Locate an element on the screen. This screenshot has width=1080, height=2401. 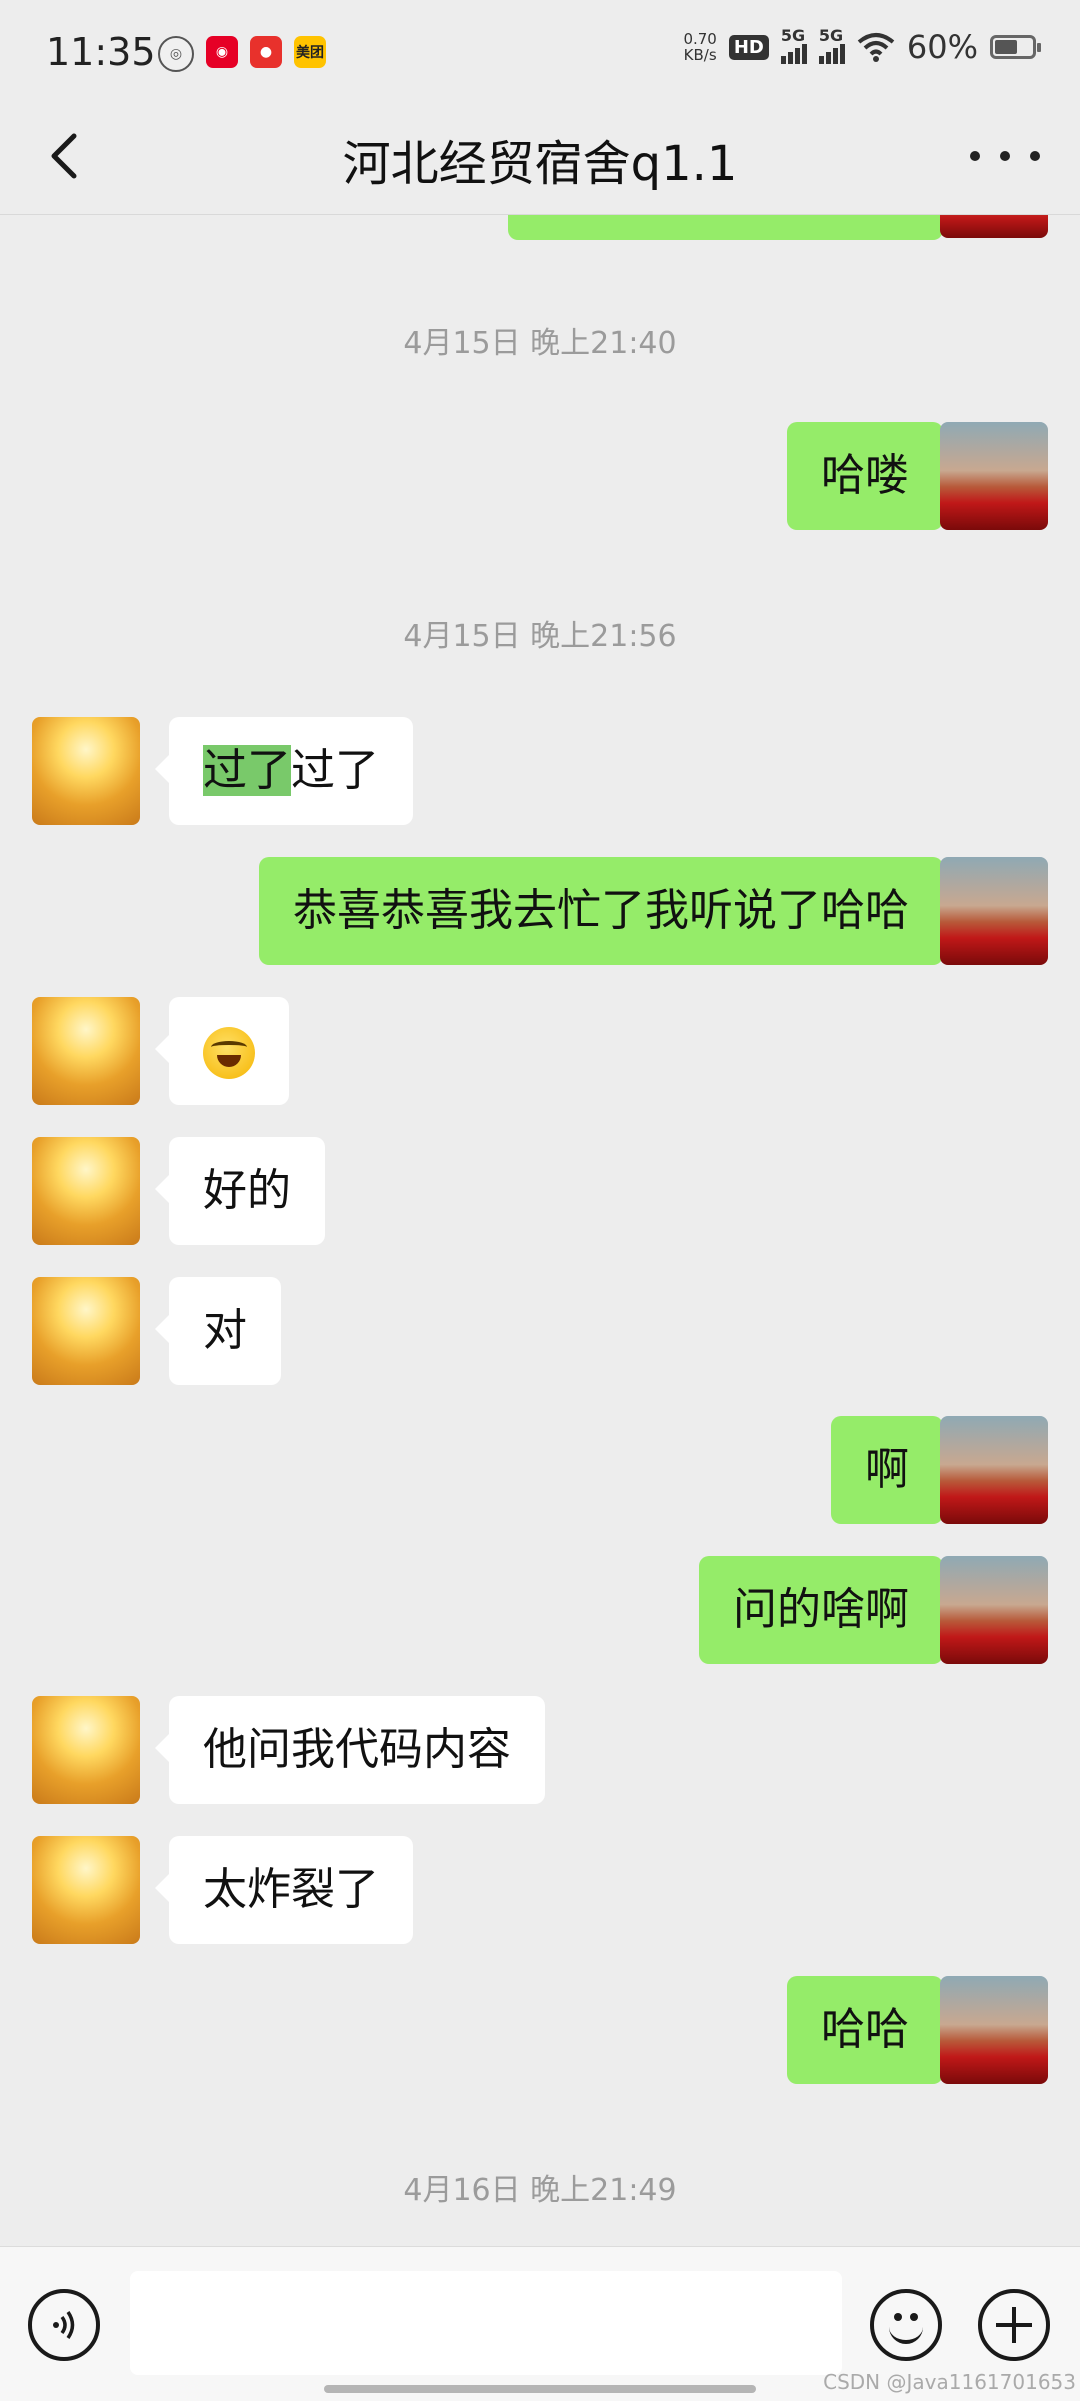
battery-percent: 60% is located at coordinates (942, 47).